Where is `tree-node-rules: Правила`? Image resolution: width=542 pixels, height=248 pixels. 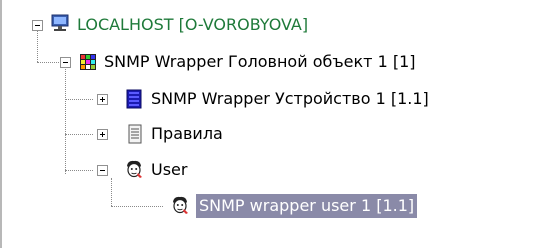 tree-node-rules: Правила is located at coordinates (150, 134).